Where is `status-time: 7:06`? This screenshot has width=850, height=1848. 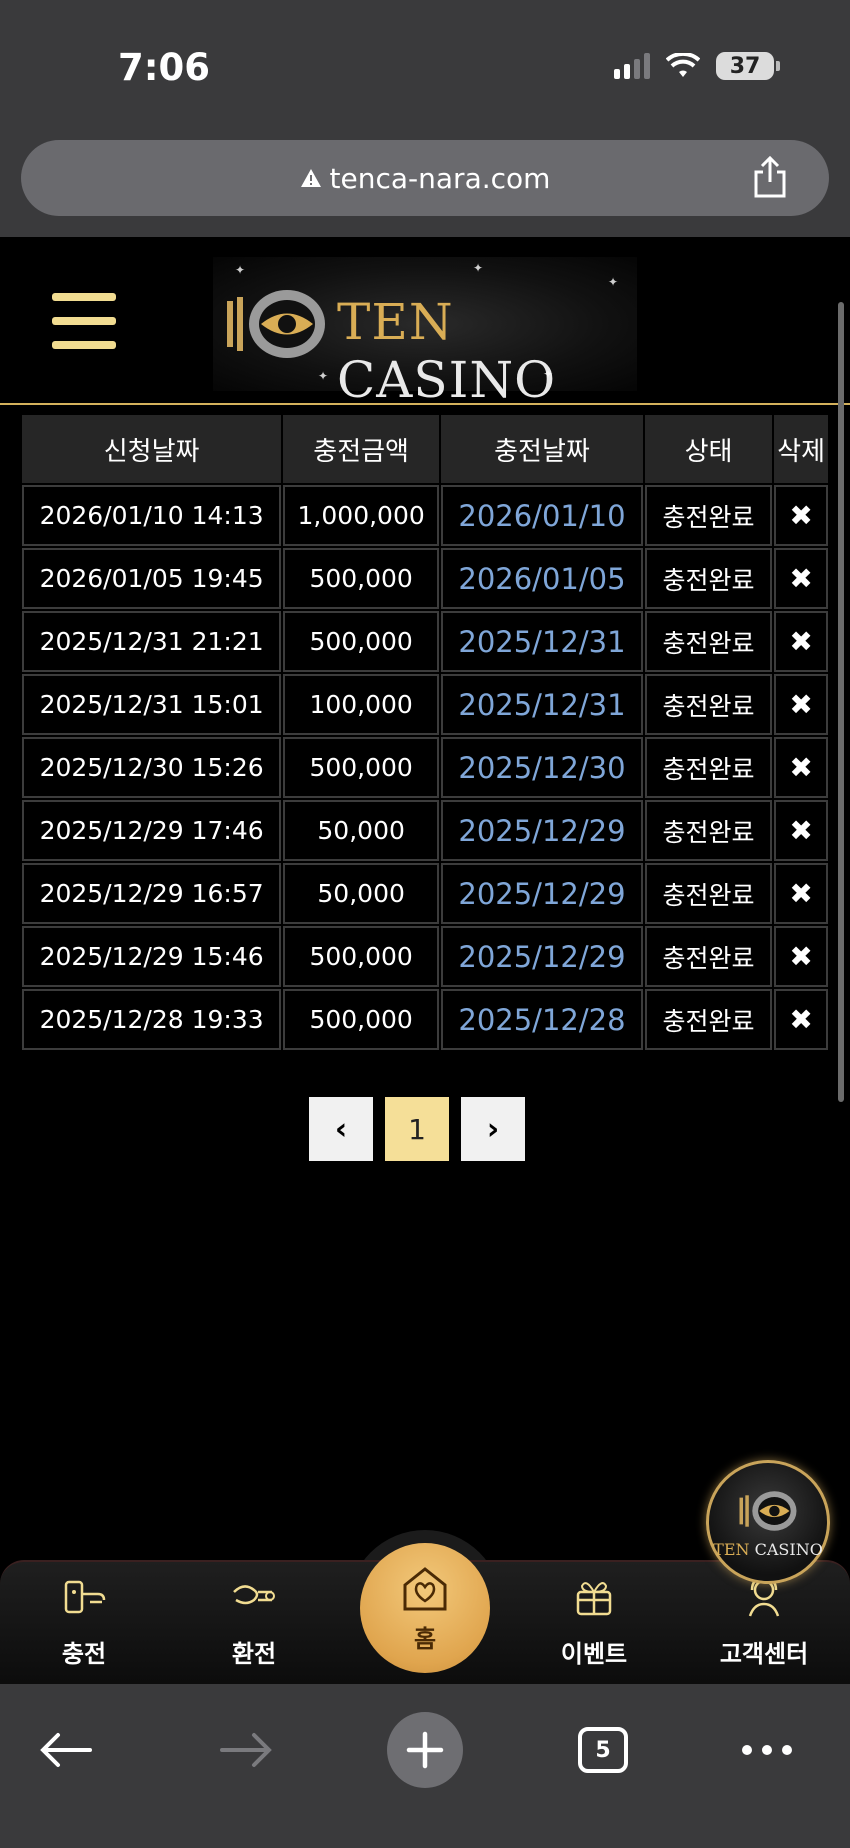
status-time: 7:06 is located at coordinates (164, 67).